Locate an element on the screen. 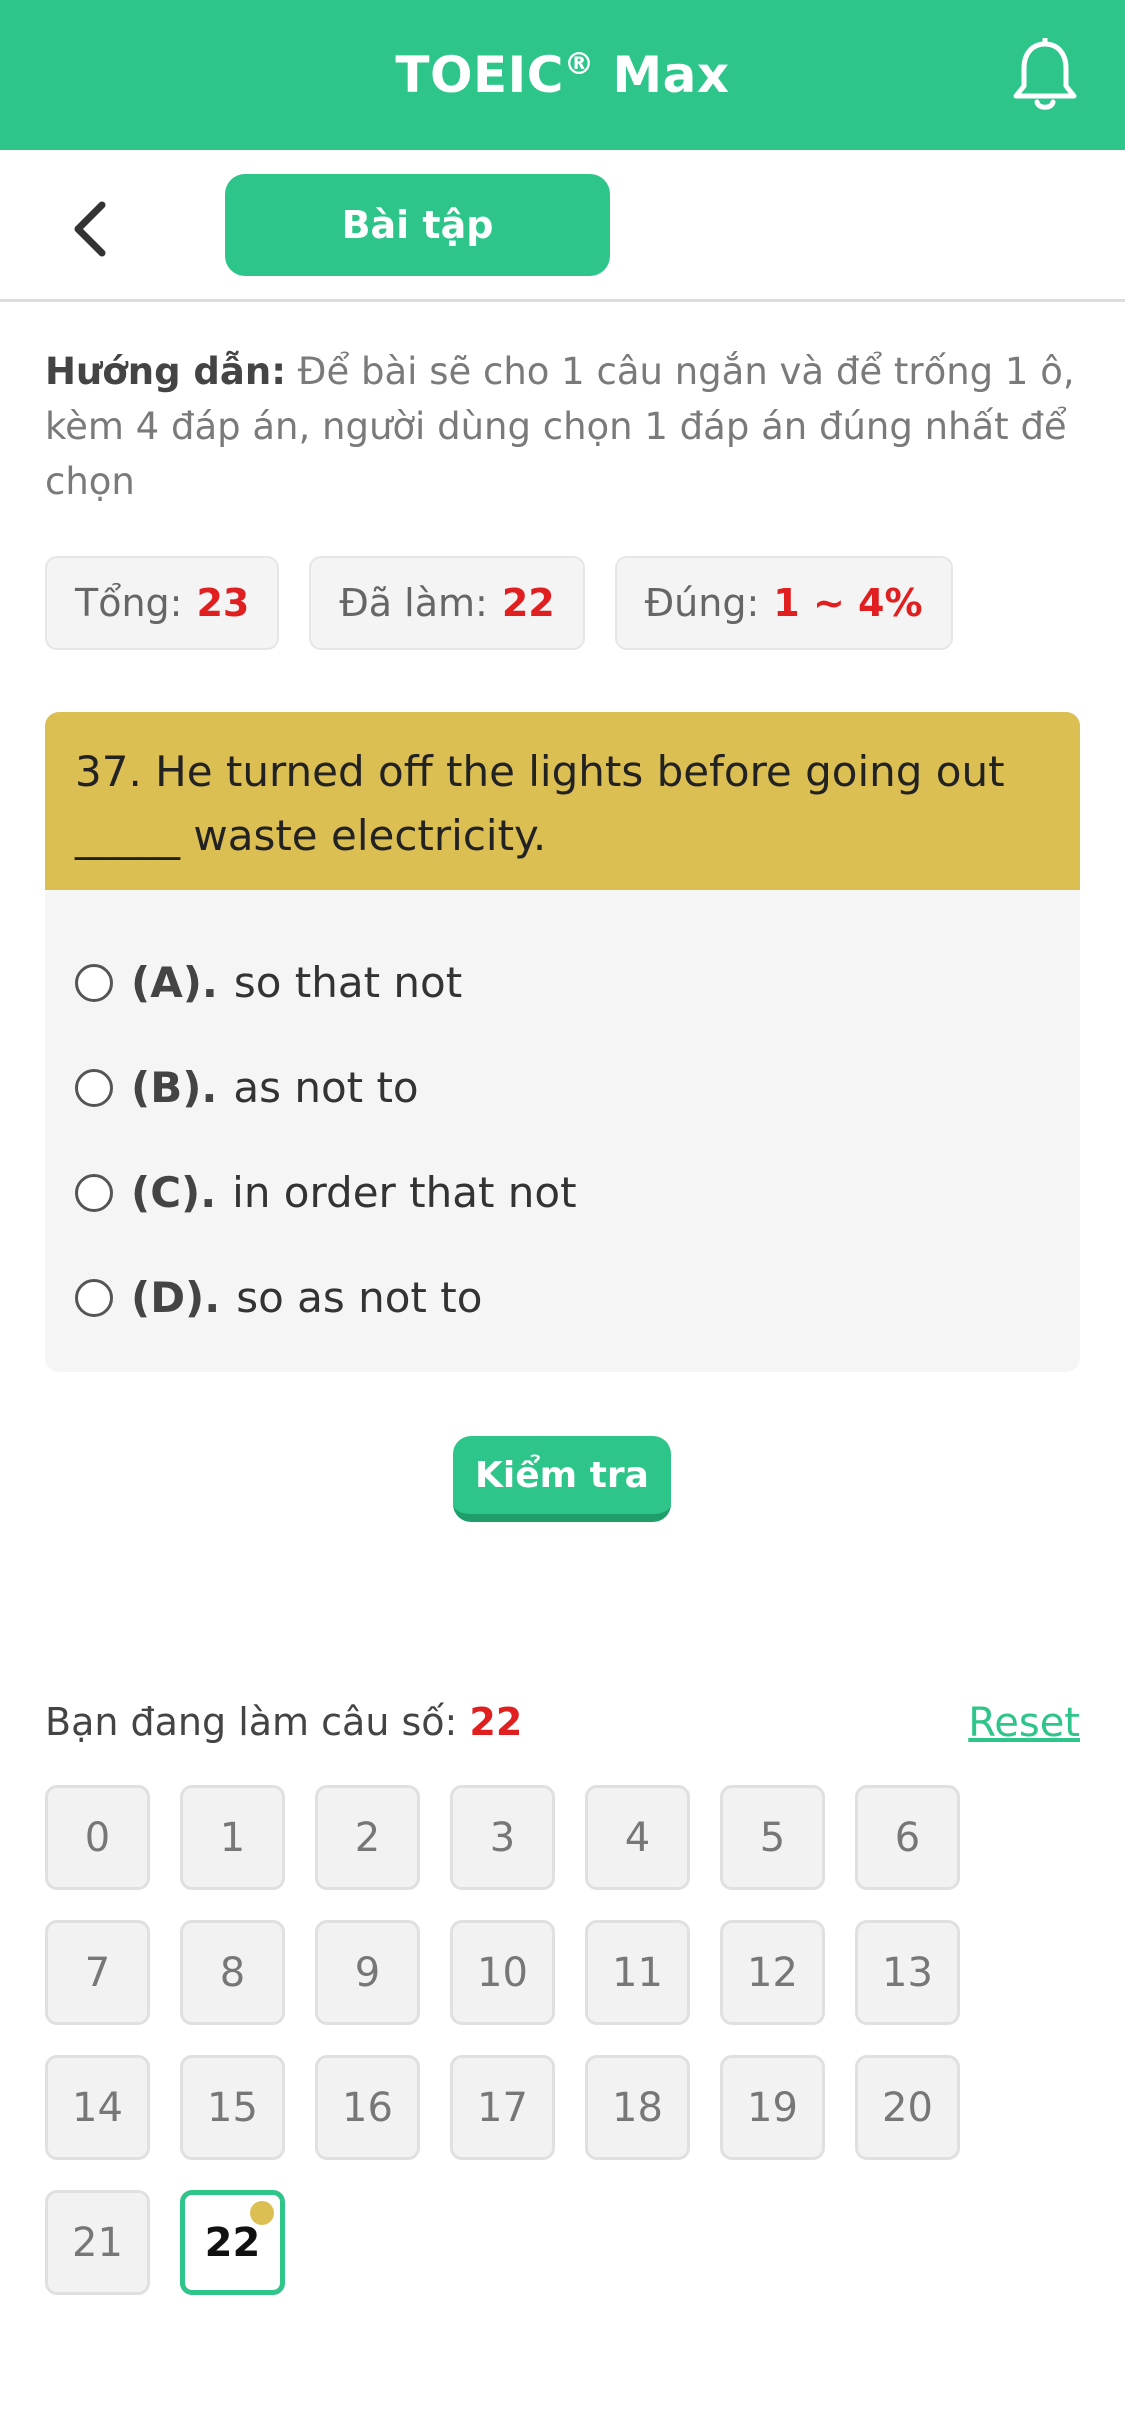 The height and width of the screenshot is (2436, 1125). question-number-button: 9 is located at coordinates (367, 1972).